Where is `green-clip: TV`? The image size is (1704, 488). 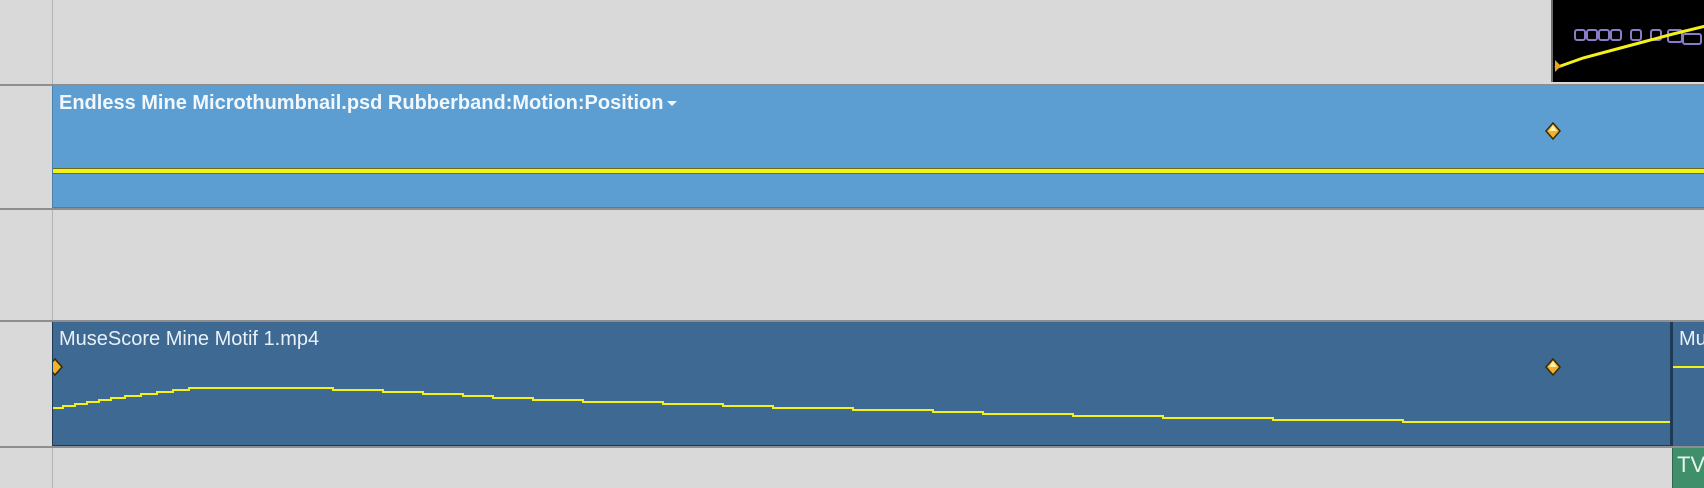
green-clip: TV is located at coordinates (1688, 468).